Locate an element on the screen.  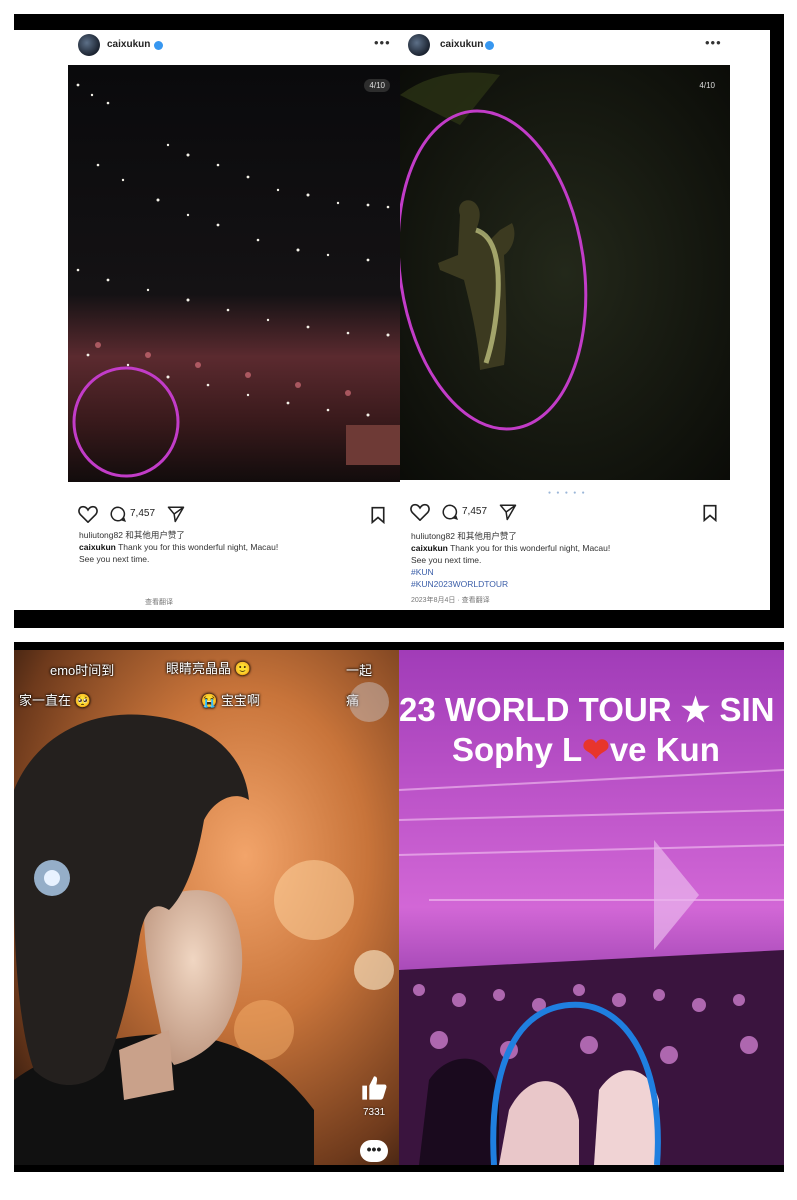
concert-crowd-image is located at coordinates (234, 273).